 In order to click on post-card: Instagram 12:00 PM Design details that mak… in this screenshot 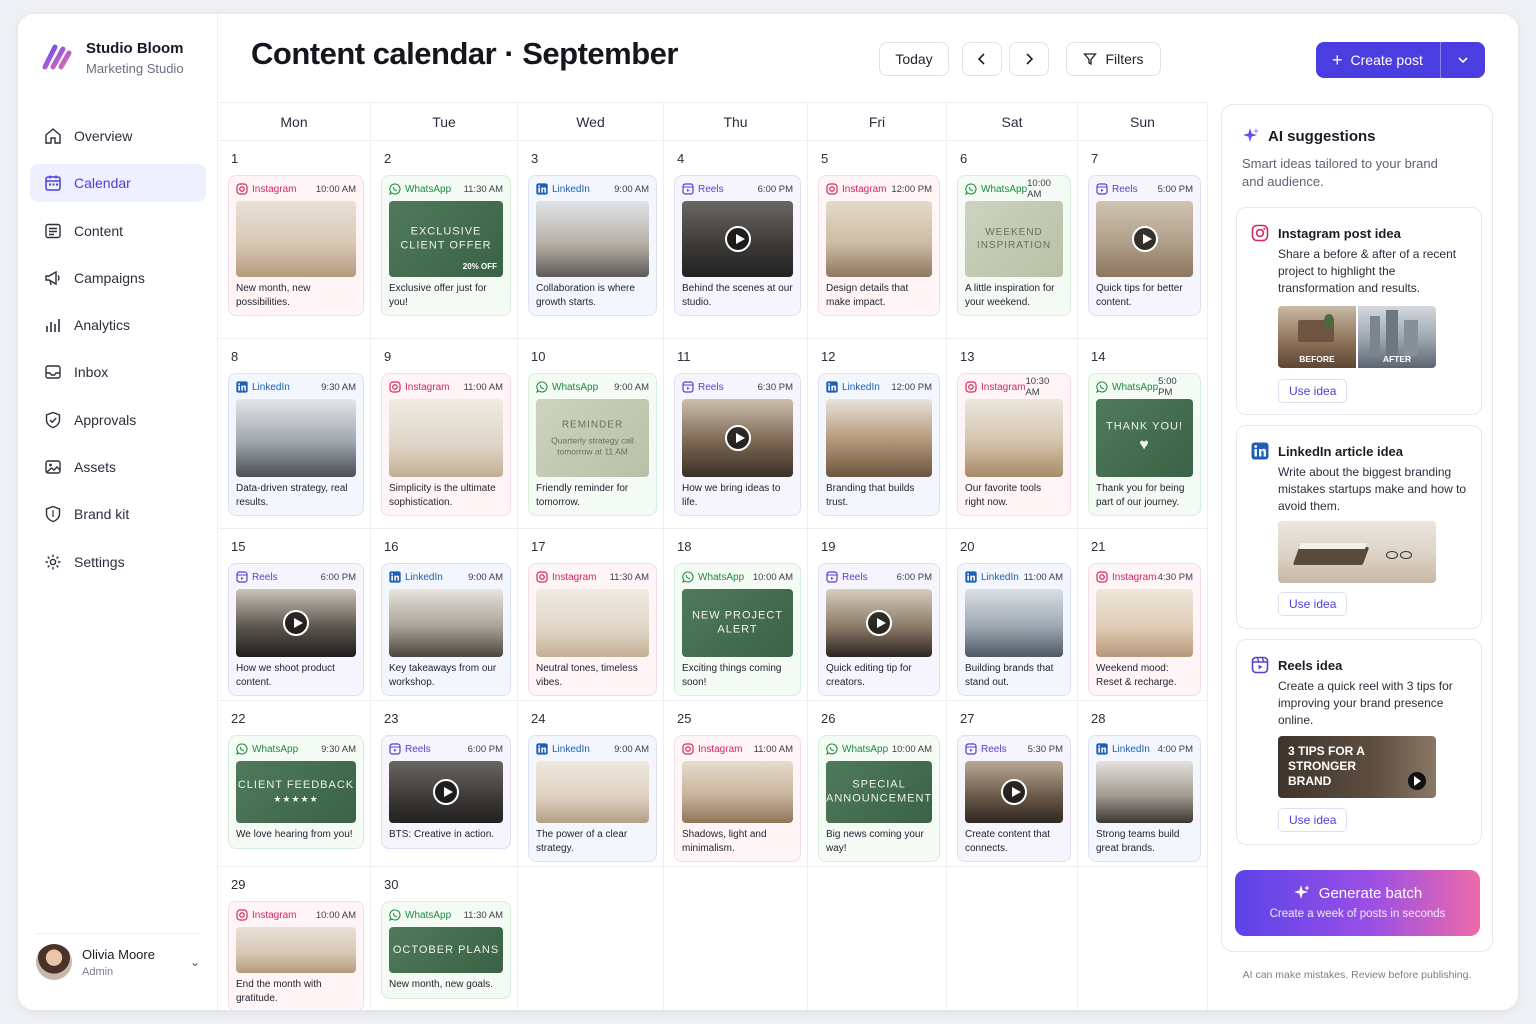, I will do `click(879, 245)`.